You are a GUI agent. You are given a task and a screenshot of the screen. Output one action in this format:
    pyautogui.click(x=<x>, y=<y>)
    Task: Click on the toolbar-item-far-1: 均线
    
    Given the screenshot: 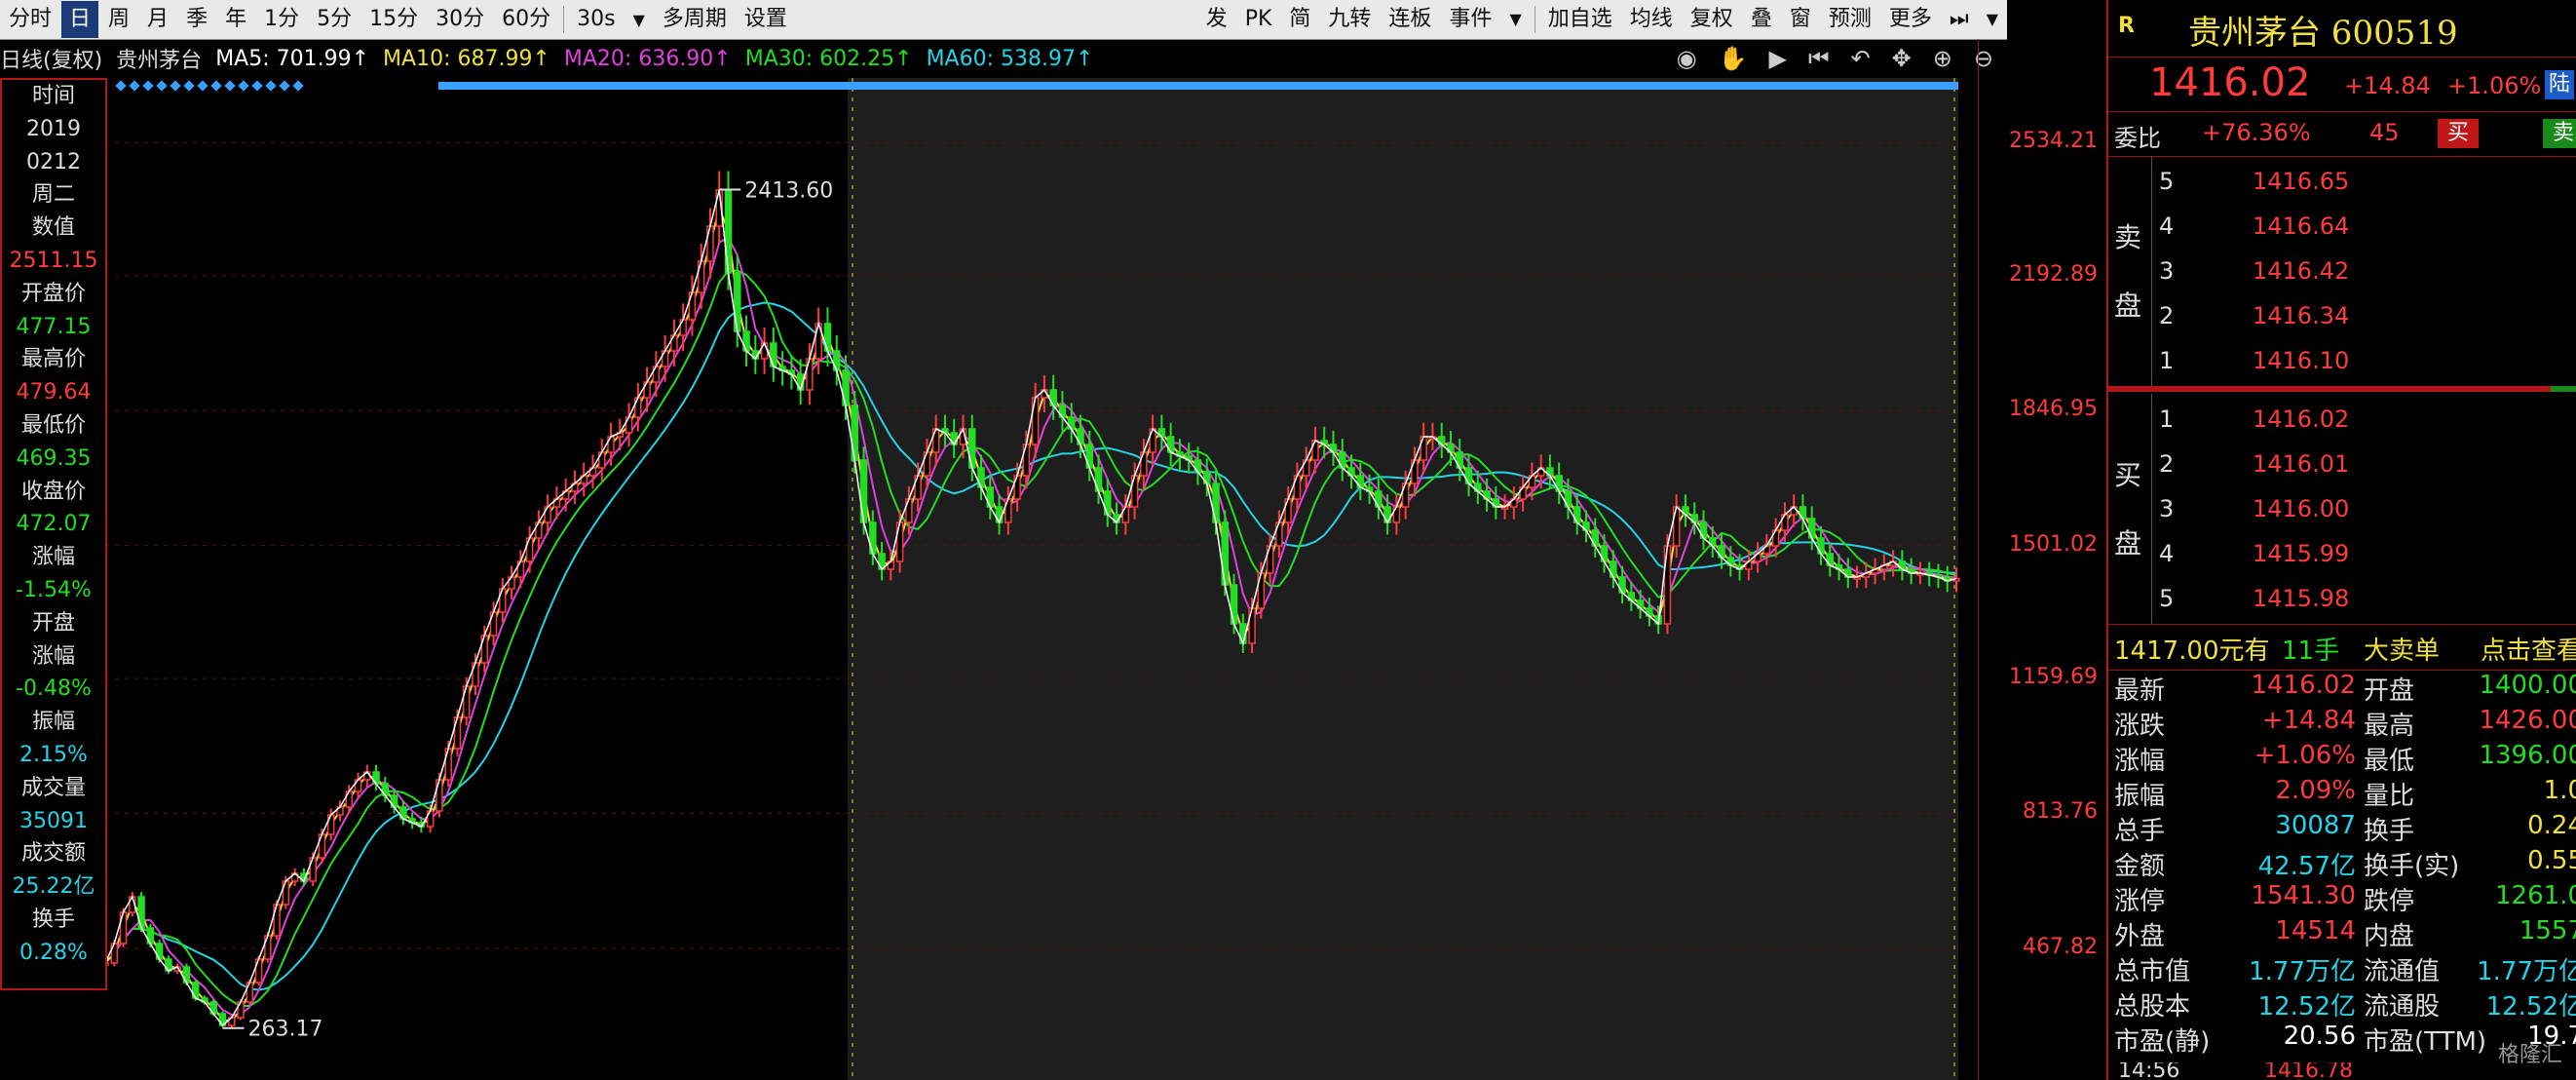 What is the action you would take?
    pyautogui.click(x=1651, y=19)
    